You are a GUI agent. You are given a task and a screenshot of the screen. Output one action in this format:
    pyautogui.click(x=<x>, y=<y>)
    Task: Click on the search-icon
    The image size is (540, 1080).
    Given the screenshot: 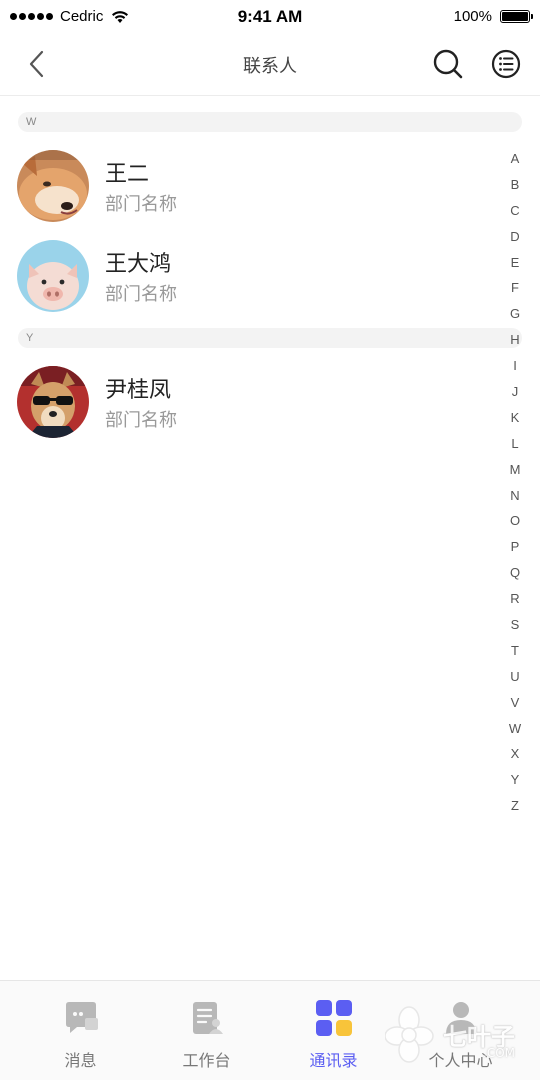 What is the action you would take?
    pyautogui.click(x=448, y=64)
    